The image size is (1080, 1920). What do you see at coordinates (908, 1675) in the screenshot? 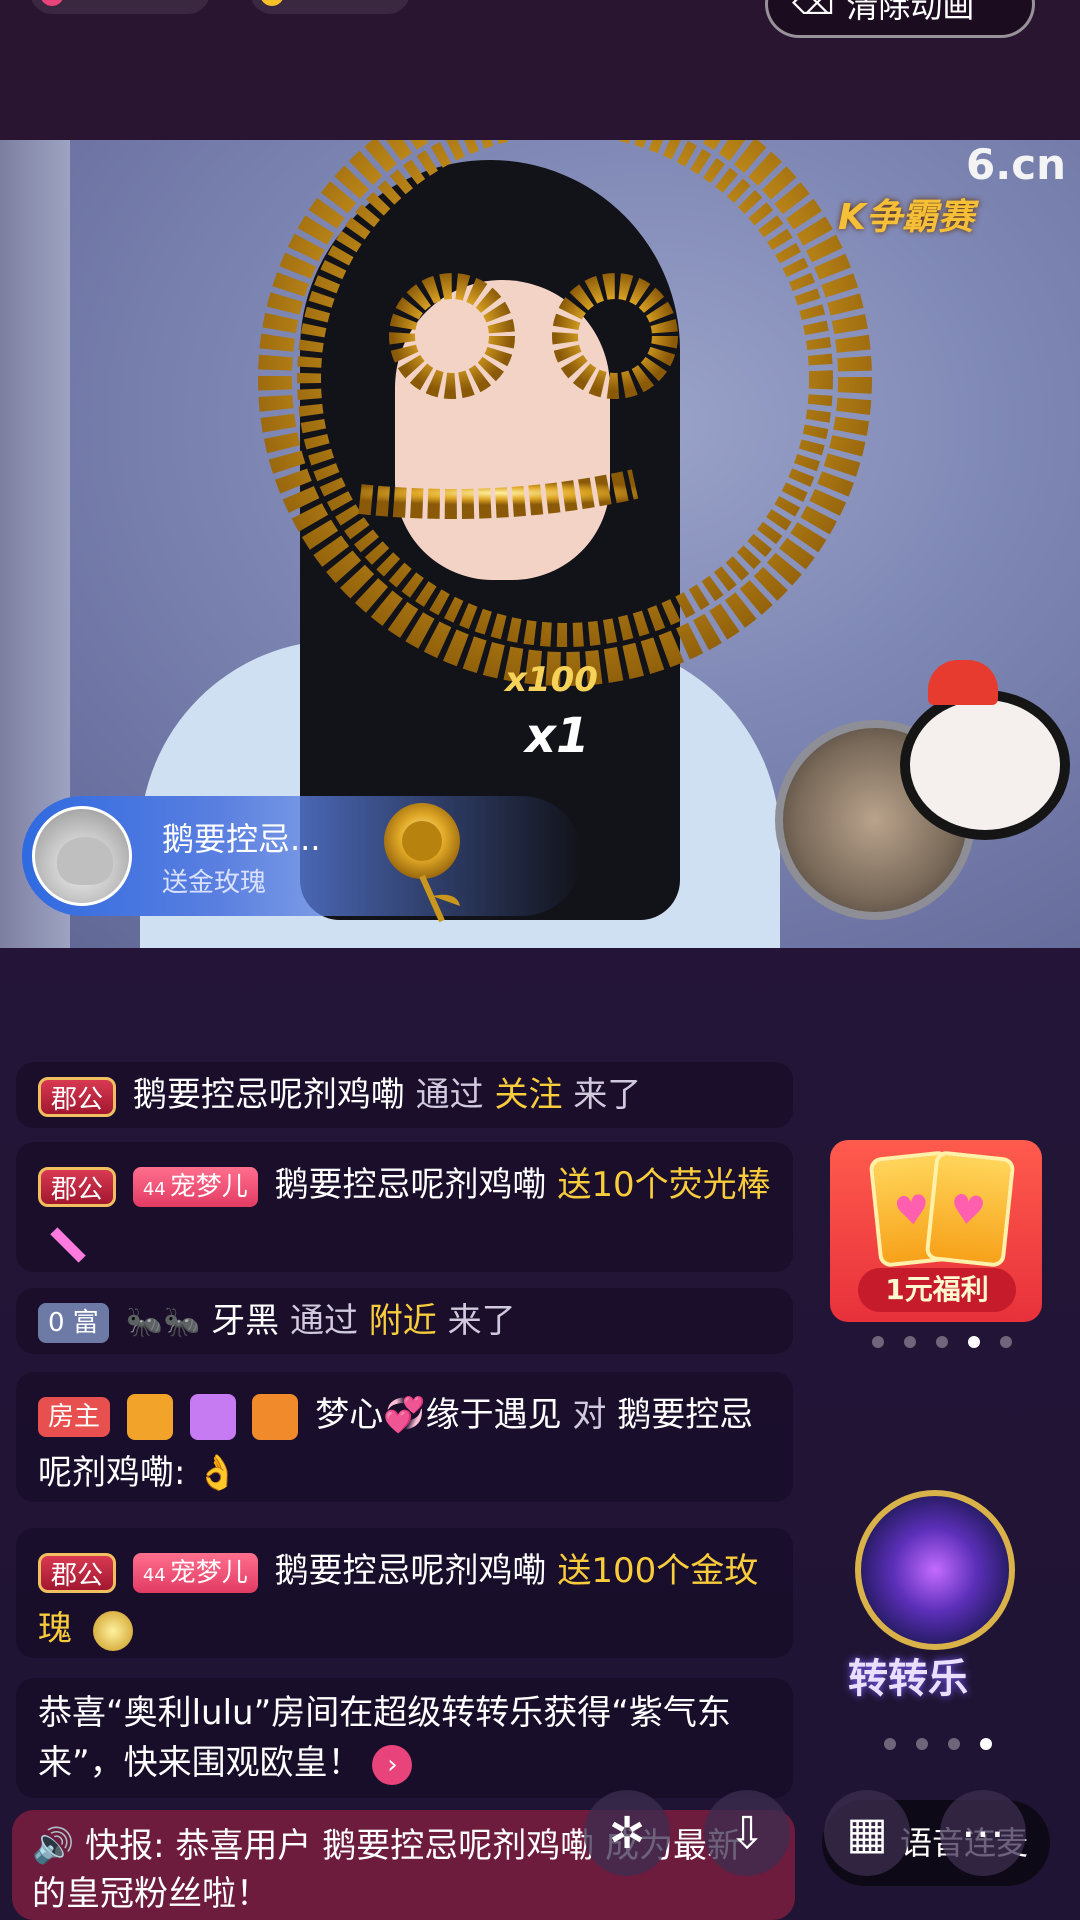
I see `spin-wheel-label: 转转乐` at bounding box center [908, 1675].